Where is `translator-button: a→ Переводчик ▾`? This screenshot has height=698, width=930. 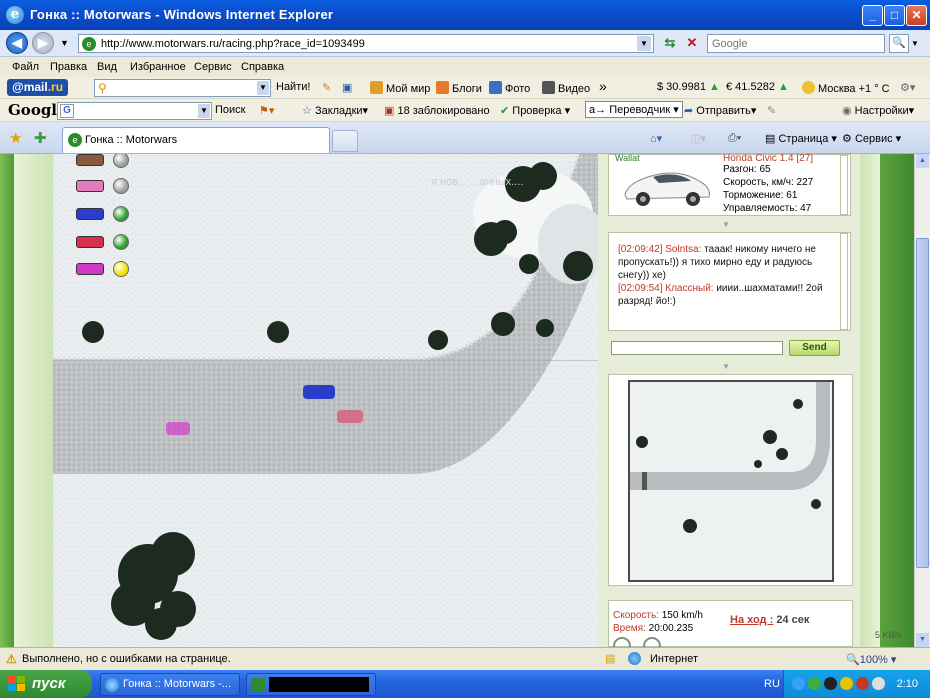 translator-button: a→ Переводчик ▾ is located at coordinates (634, 109).